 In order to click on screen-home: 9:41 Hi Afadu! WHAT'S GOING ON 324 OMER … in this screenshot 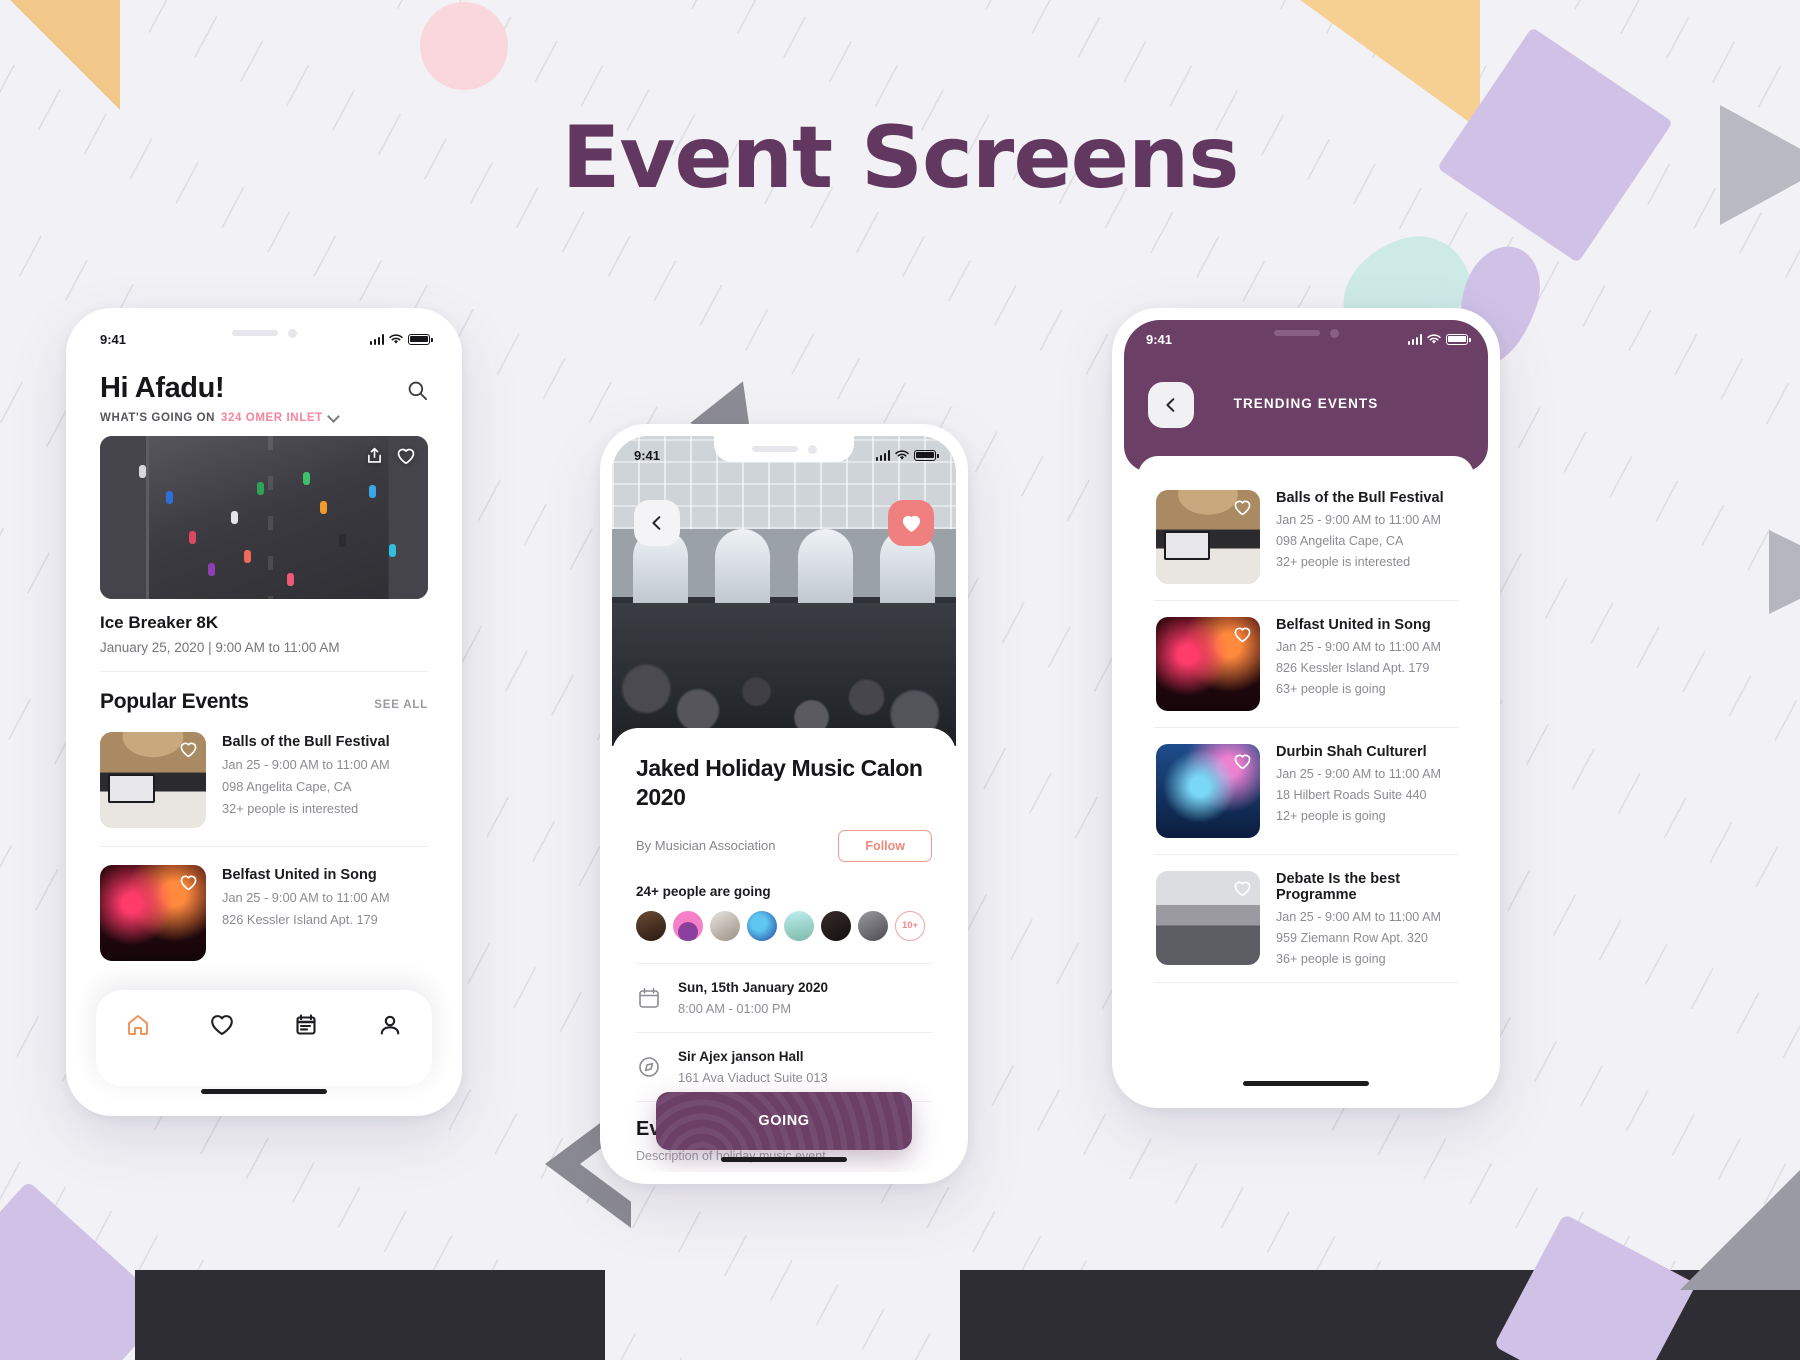, I will do `click(264, 712)`.